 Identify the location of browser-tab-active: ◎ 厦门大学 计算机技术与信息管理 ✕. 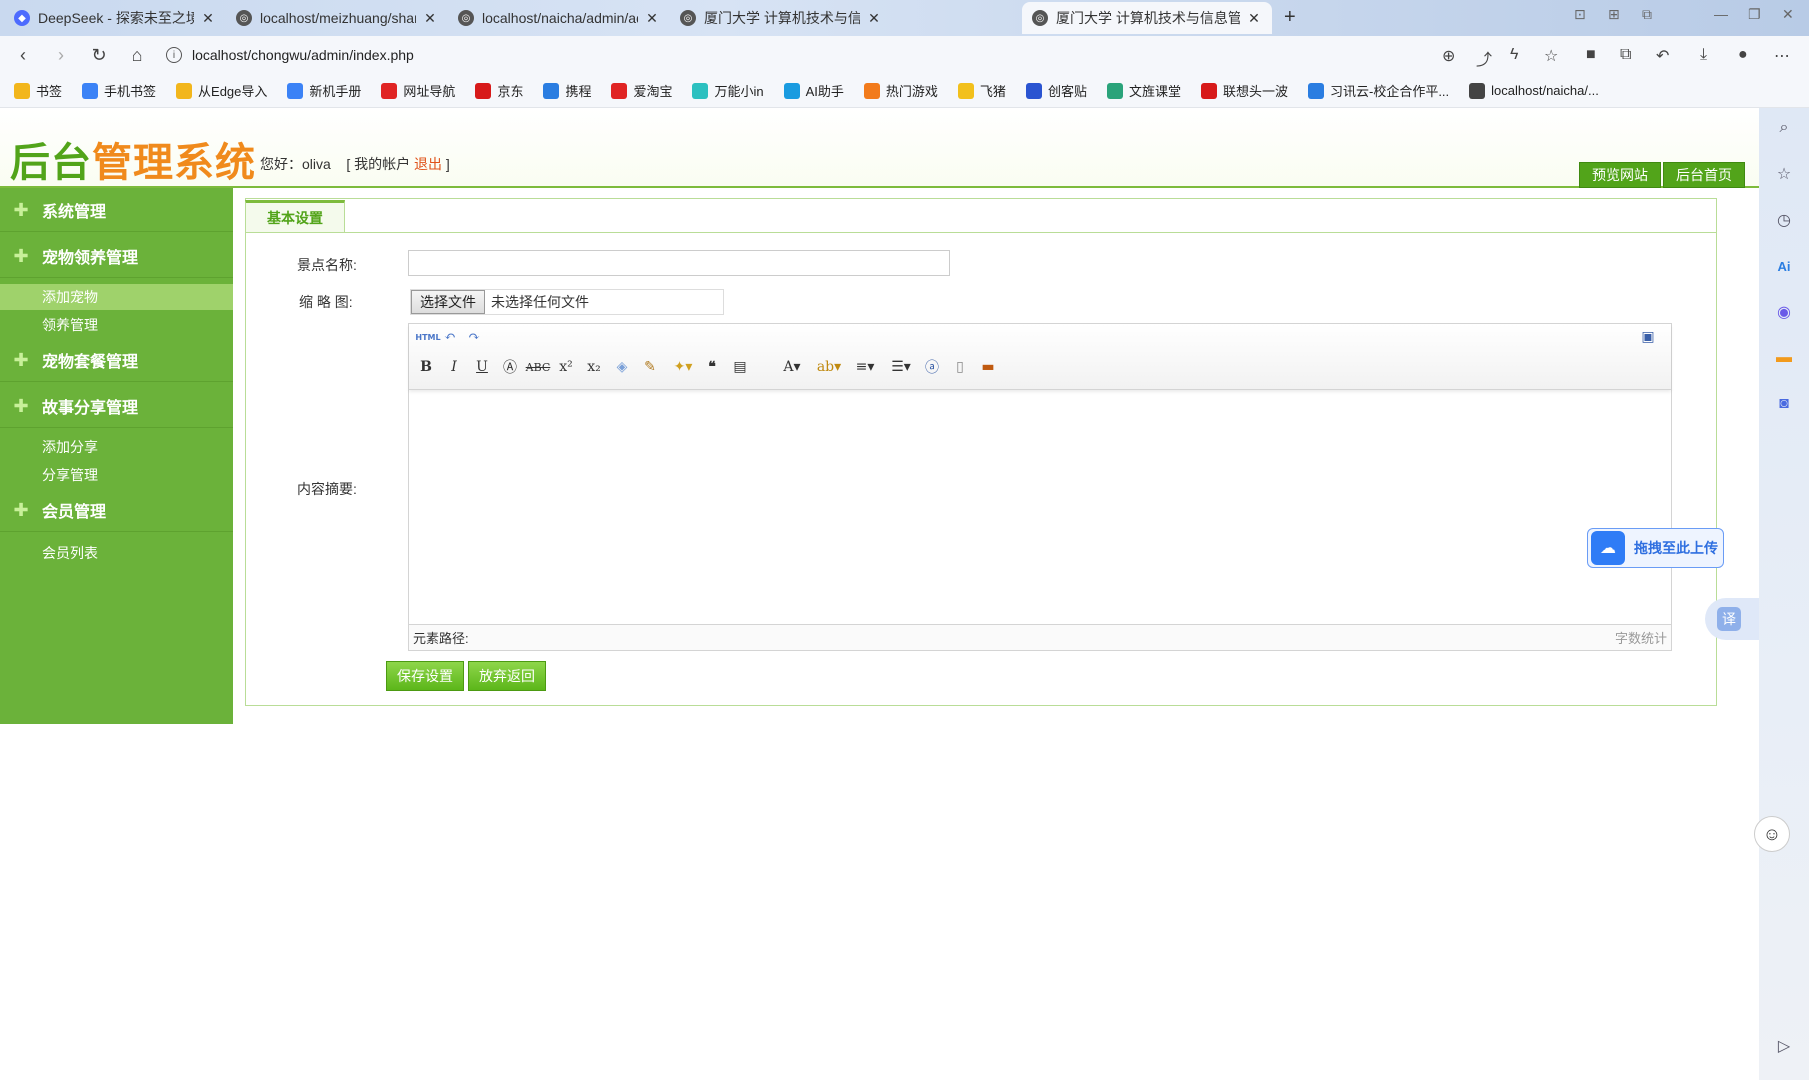
(1147, 18).